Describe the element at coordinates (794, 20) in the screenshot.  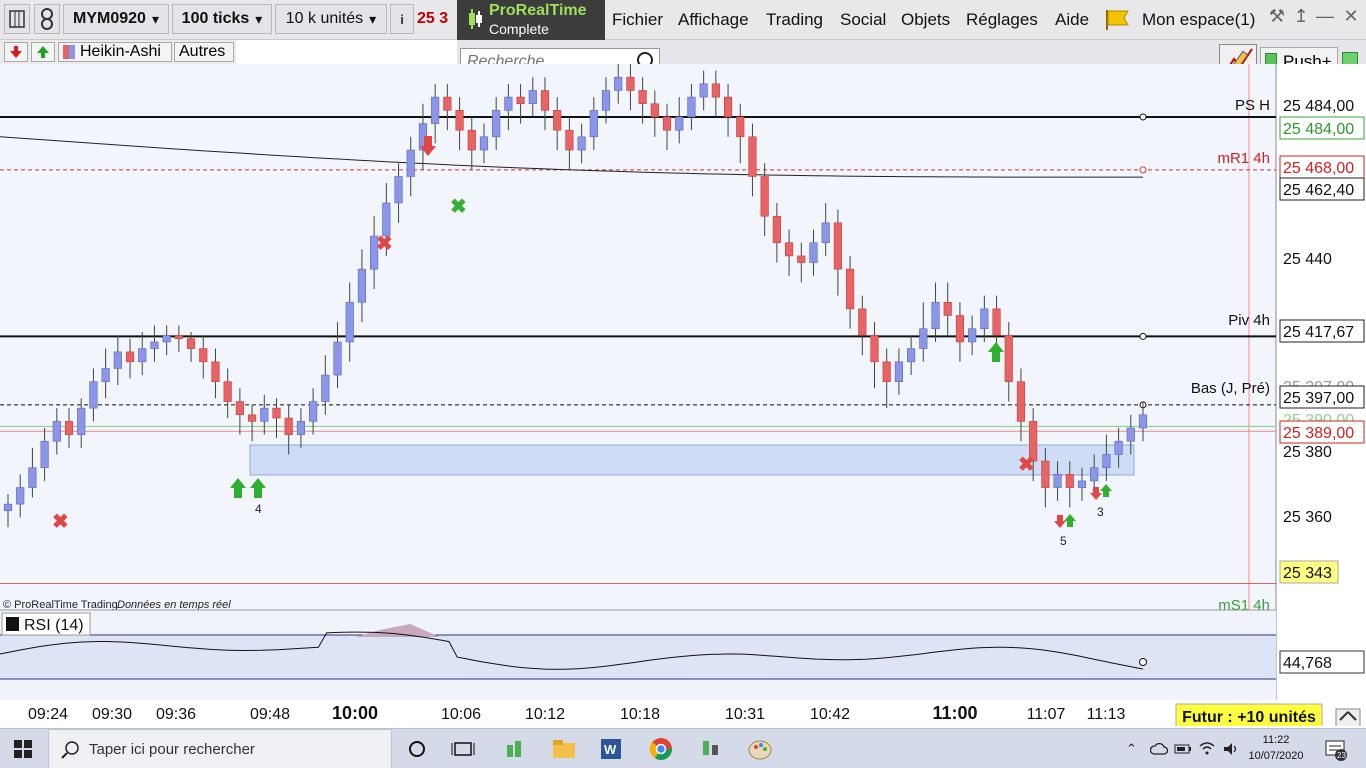
I see `menu-trading: Trading` at that location.